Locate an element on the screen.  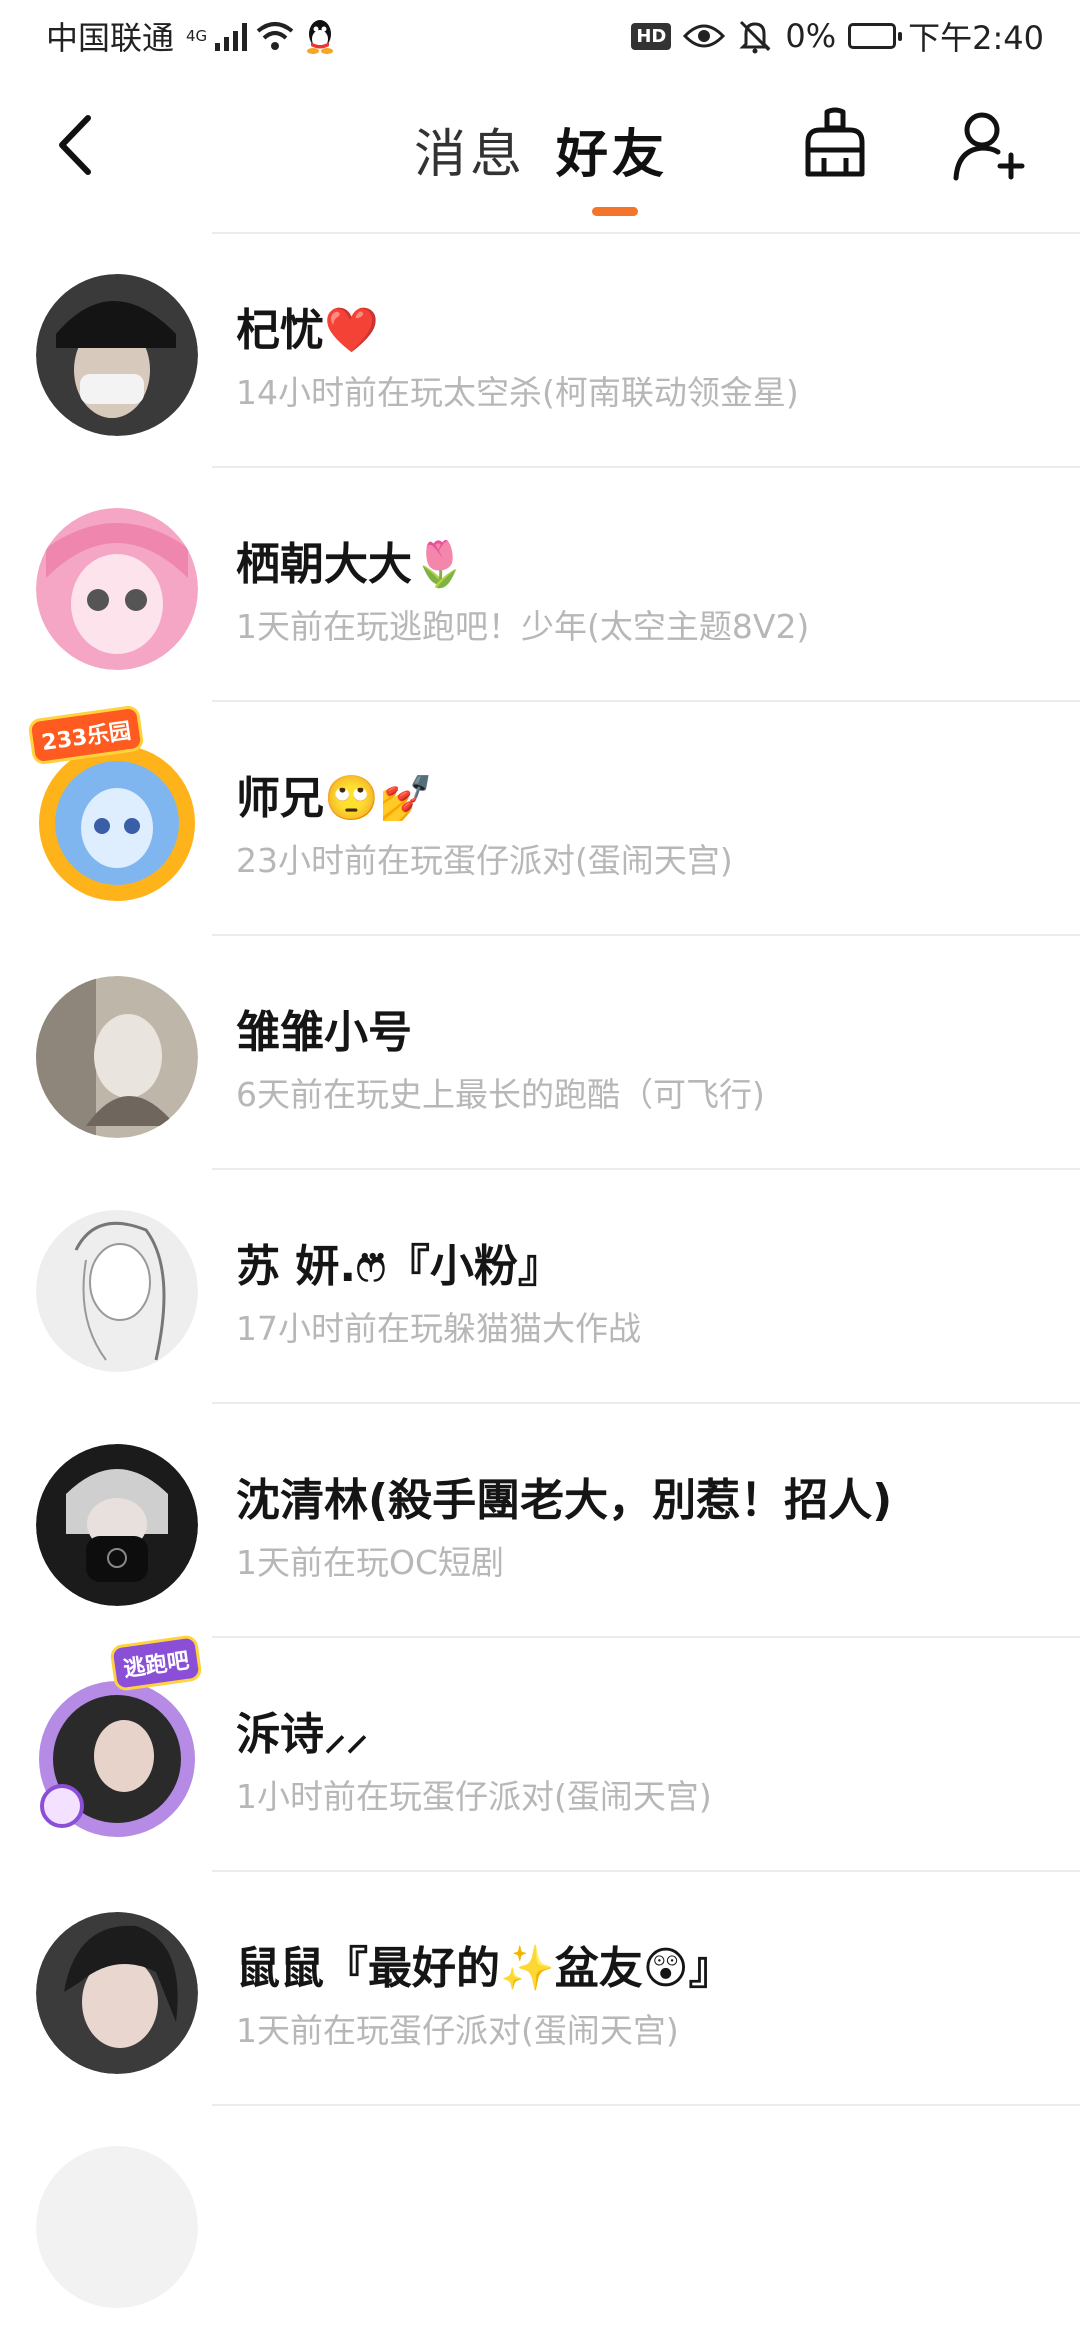
battery-percent: 0% is located at coordinates (811, 36).